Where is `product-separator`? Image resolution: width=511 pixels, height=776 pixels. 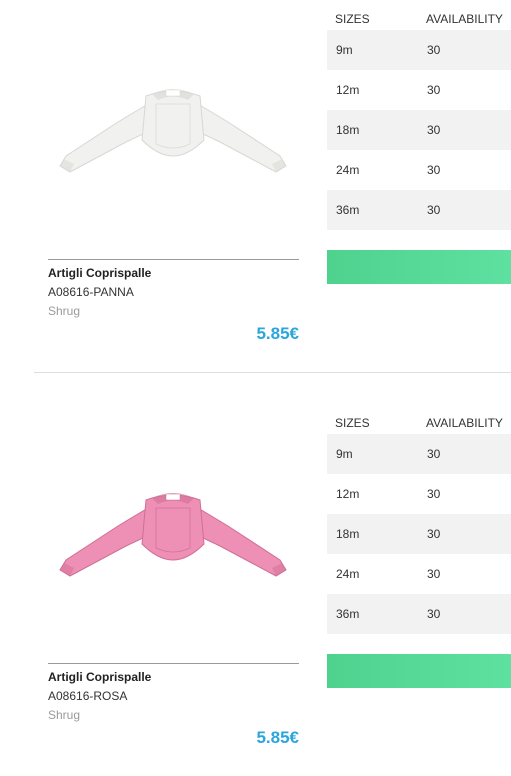
product-separator is located at coordinates (272, 372).